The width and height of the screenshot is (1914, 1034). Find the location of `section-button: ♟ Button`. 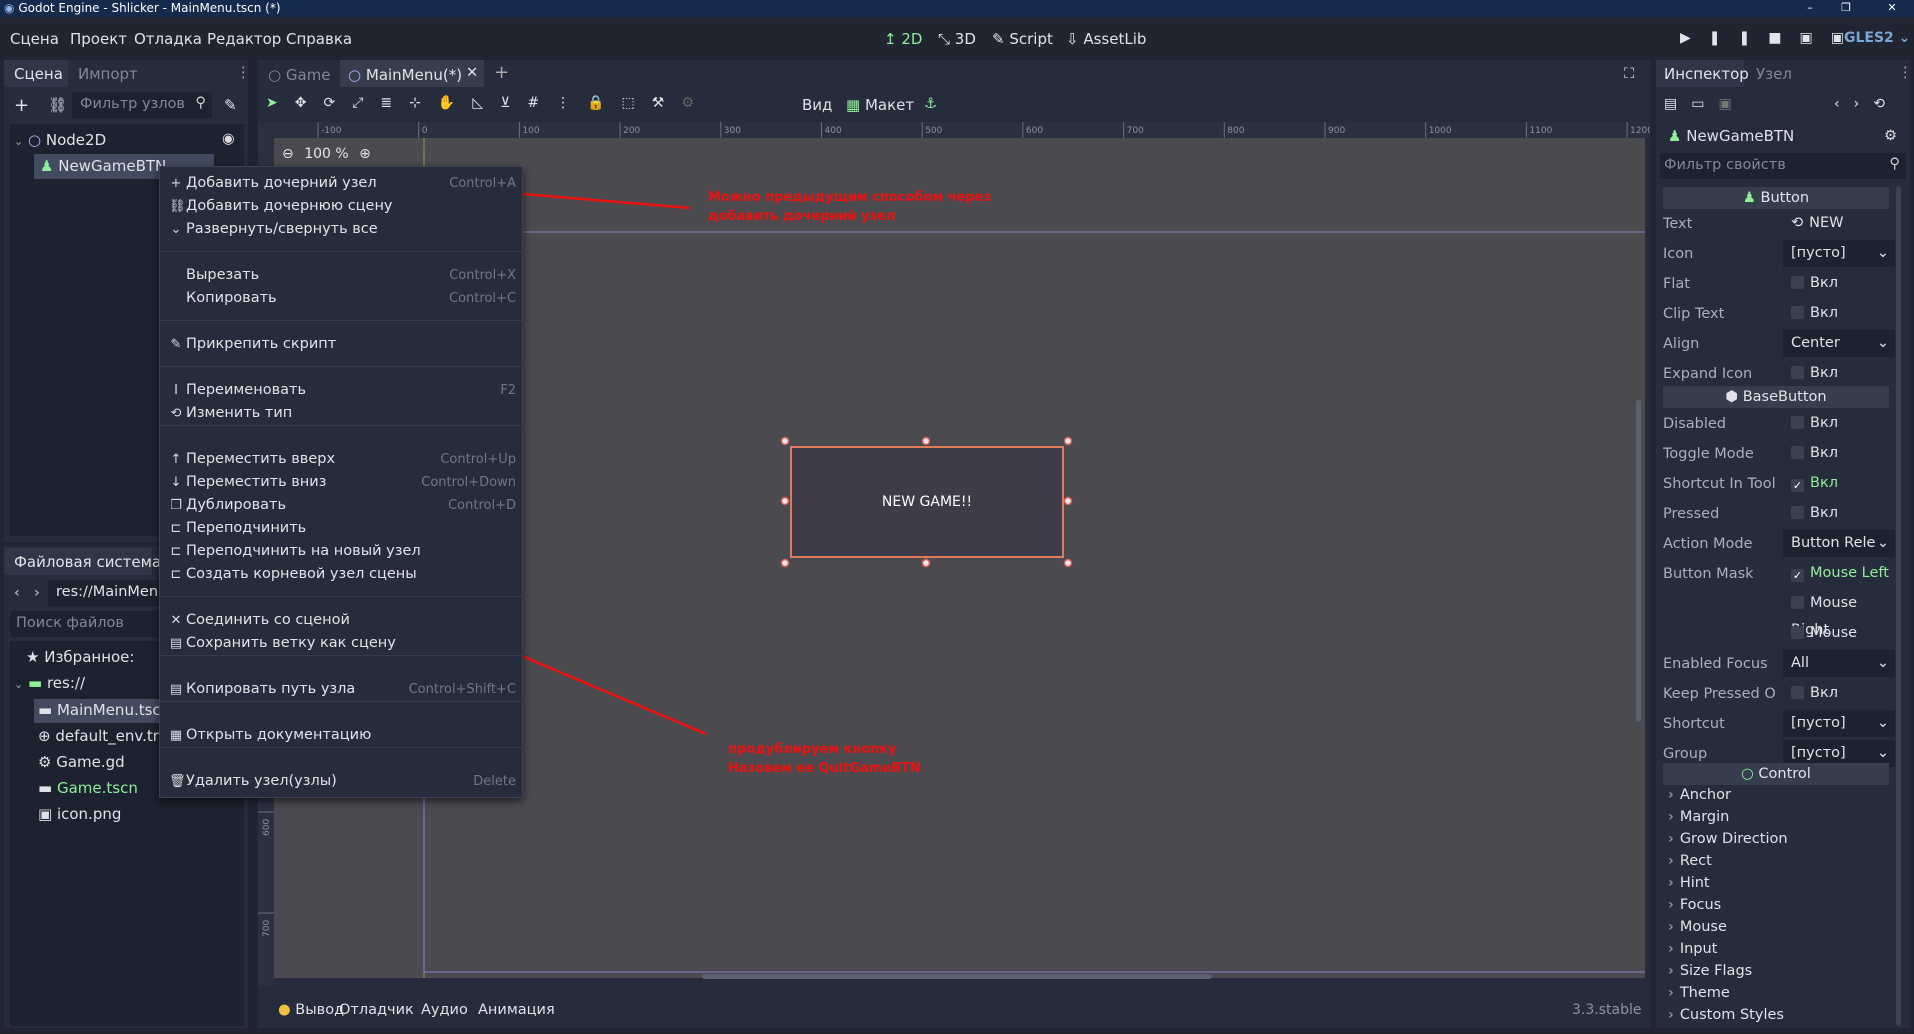

section-button: ♟ Button is located at coordinates (1776, 198).